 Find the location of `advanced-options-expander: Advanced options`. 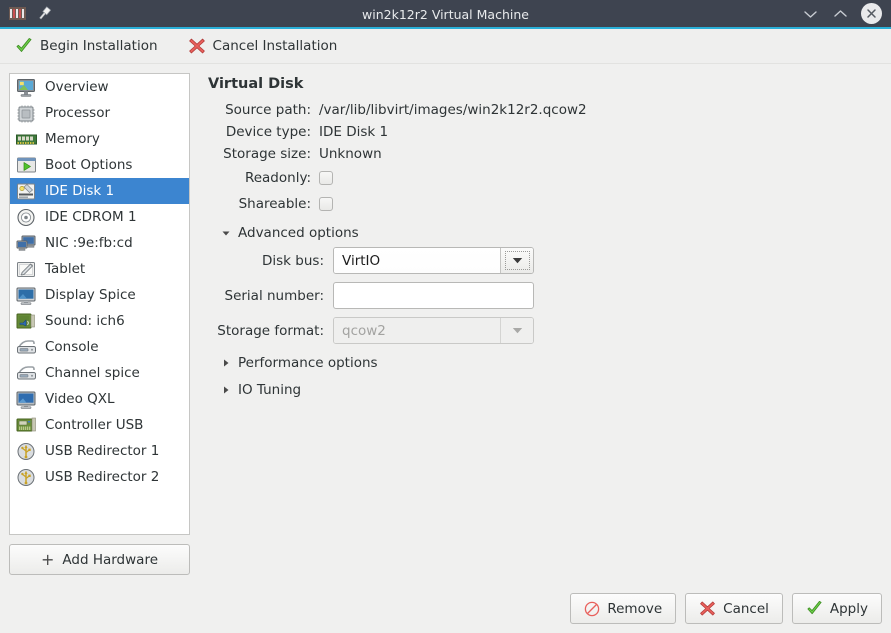

advanced-options-expander: Advanced options is located at coordinates (547, 233).